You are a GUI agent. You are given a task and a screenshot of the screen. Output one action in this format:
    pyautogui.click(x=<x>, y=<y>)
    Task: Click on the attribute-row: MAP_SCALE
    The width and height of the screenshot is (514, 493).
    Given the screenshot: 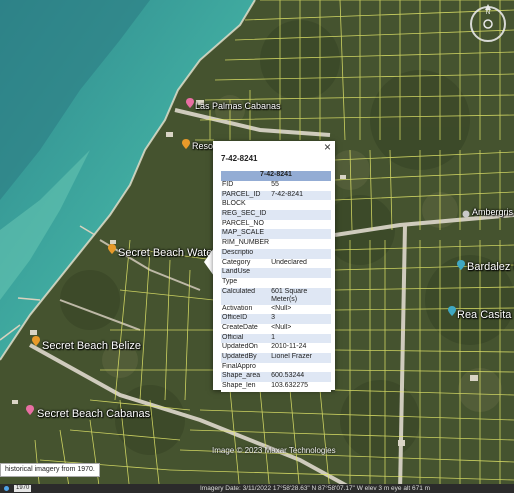 What is the action you would take?
    pyautogui.click(x=276, y=234)
    